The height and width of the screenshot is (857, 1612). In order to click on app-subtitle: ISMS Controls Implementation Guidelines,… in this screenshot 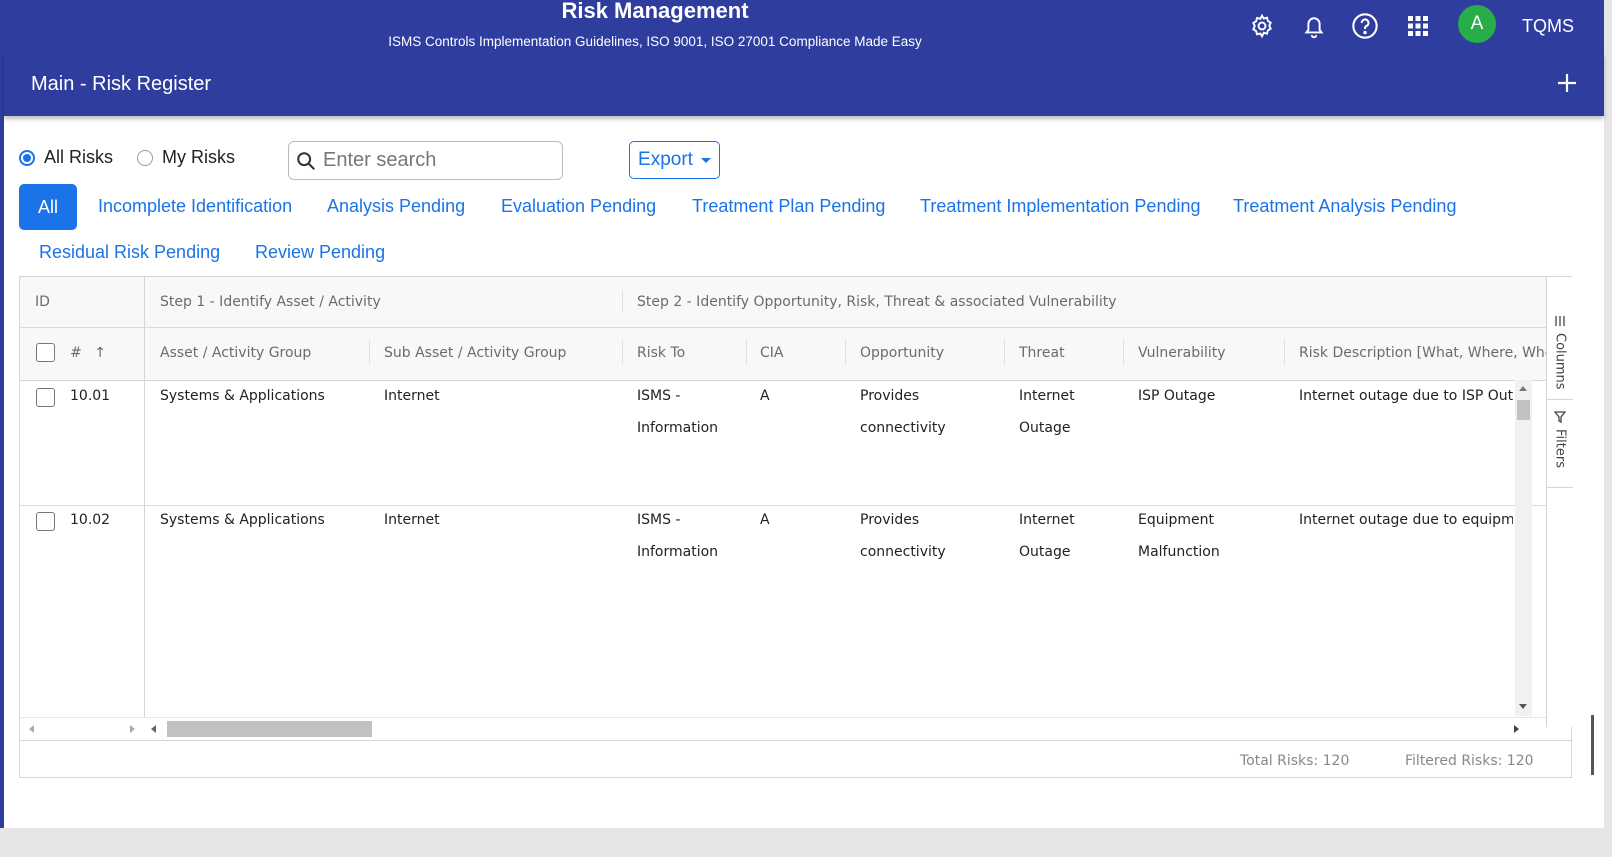, I will do `click(655, 41)`.